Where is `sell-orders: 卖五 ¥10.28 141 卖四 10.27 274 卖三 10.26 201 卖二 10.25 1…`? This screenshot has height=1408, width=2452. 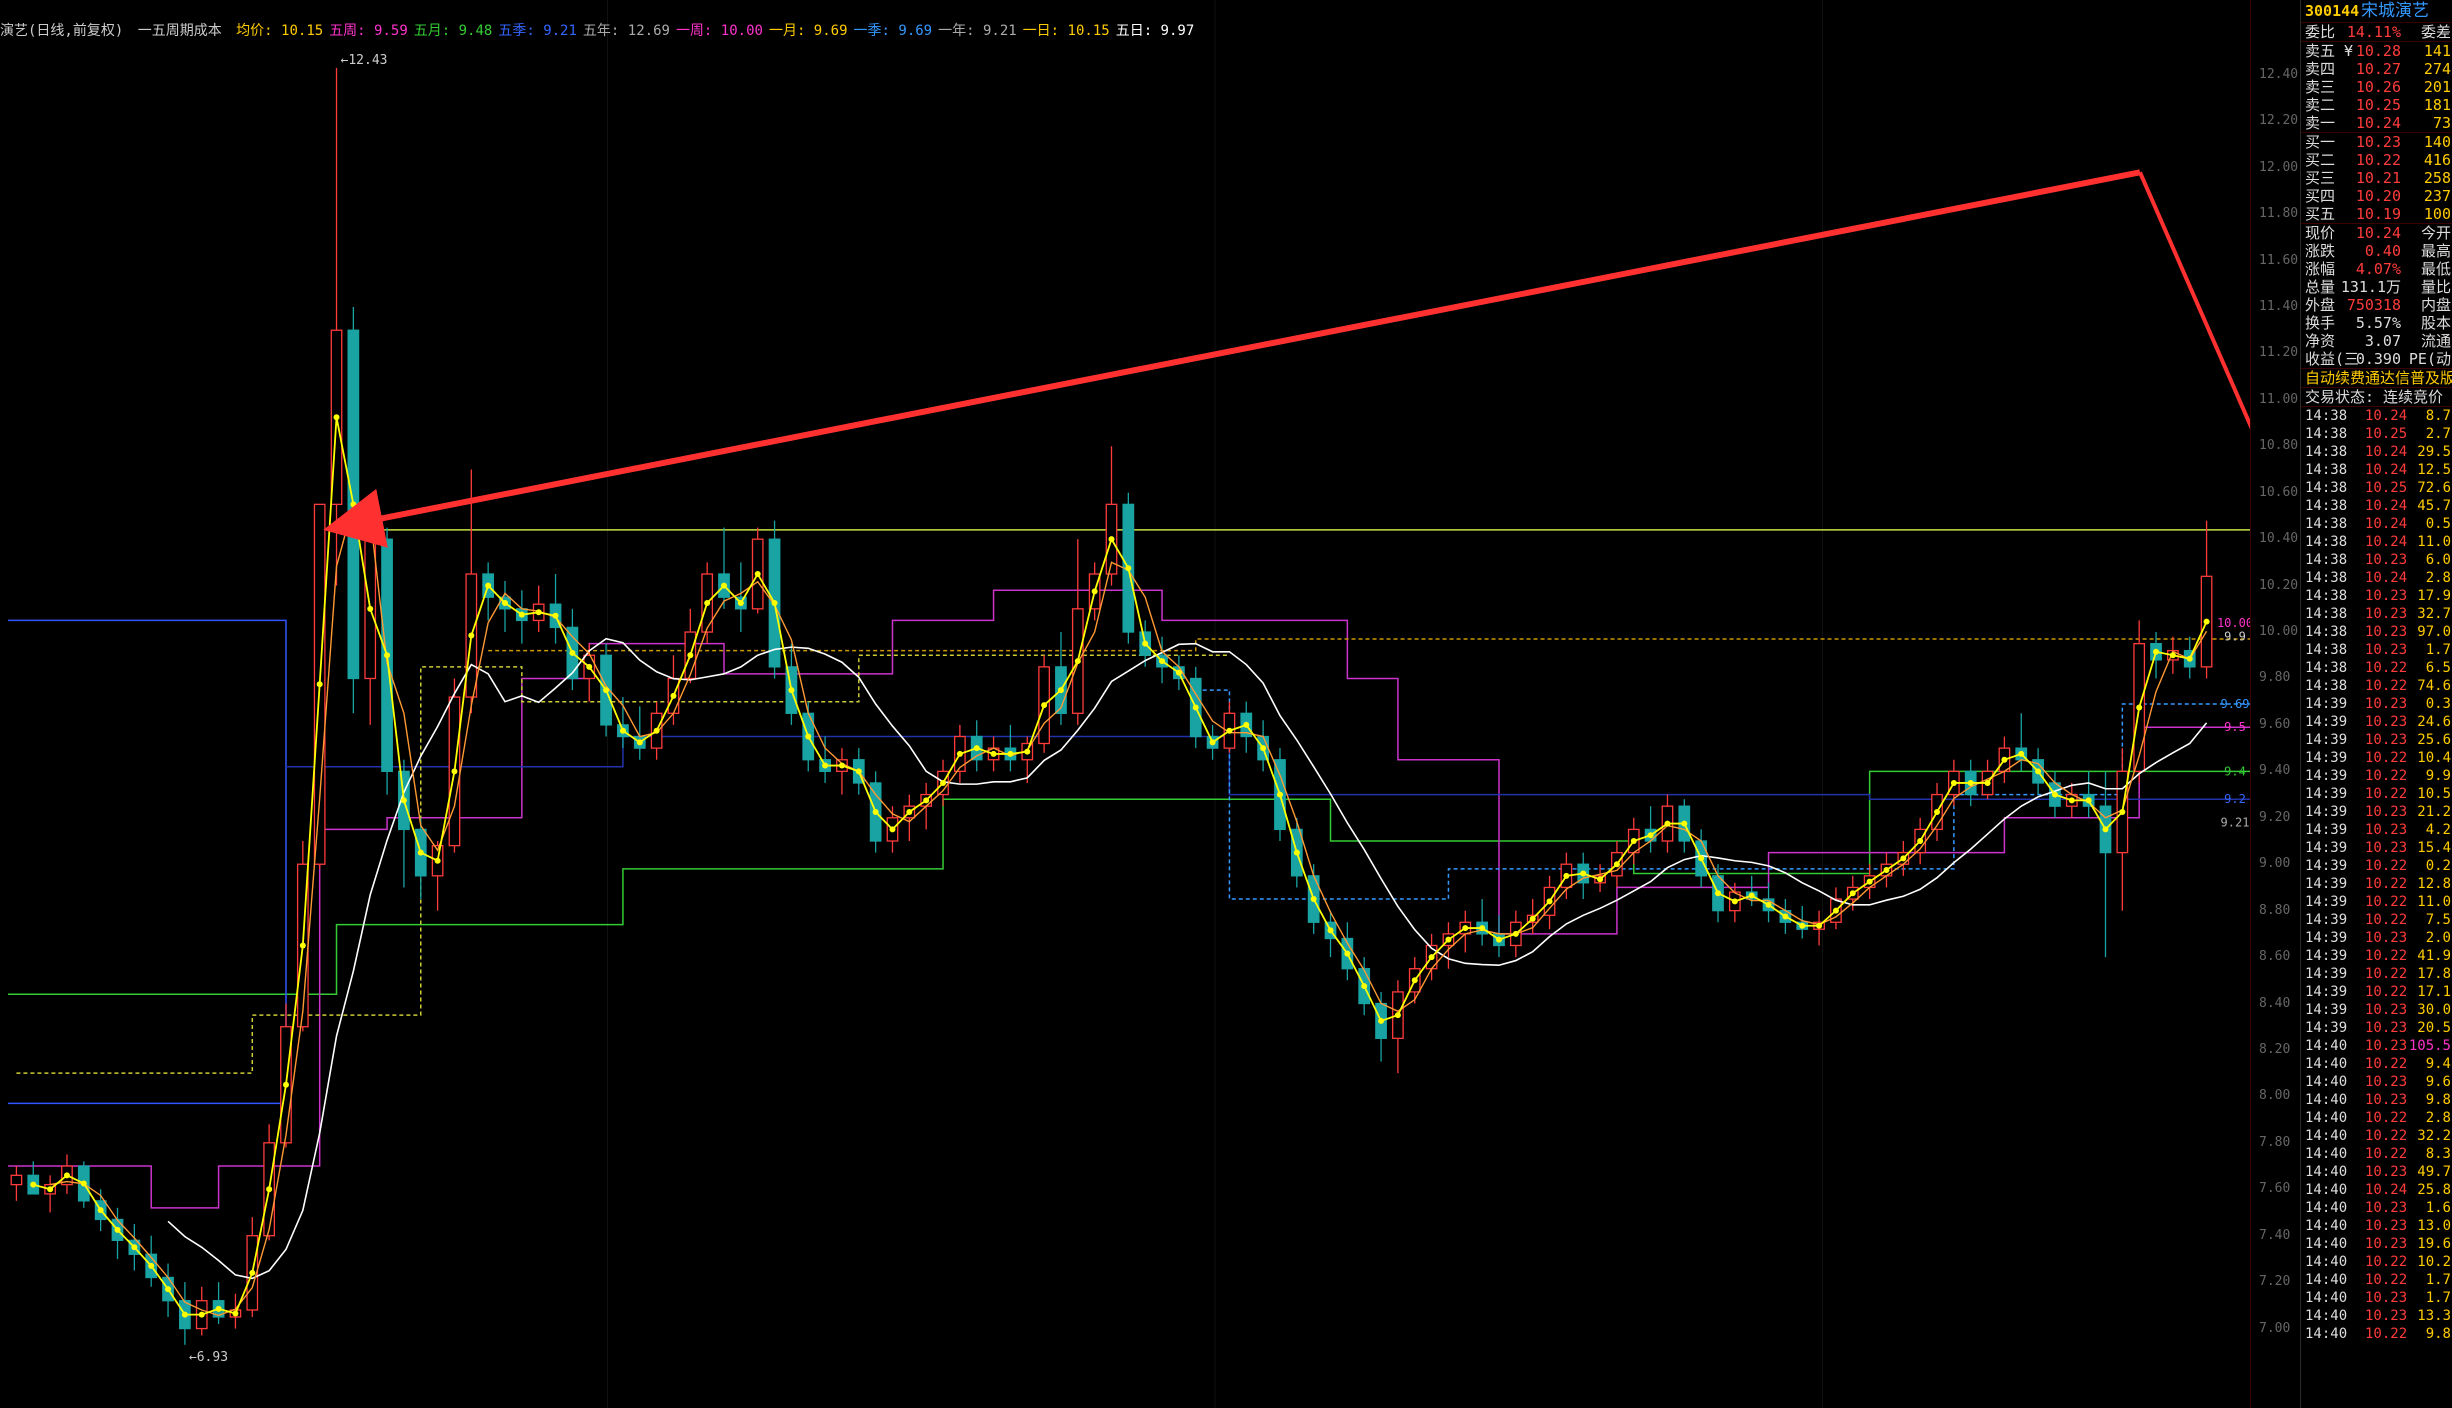 sell-orders: 卖五 ¥10.28 141 卖四 10.27 274 卖三 10.26 201 卖二 10.25 1… is located at coordinates (2376, 86).